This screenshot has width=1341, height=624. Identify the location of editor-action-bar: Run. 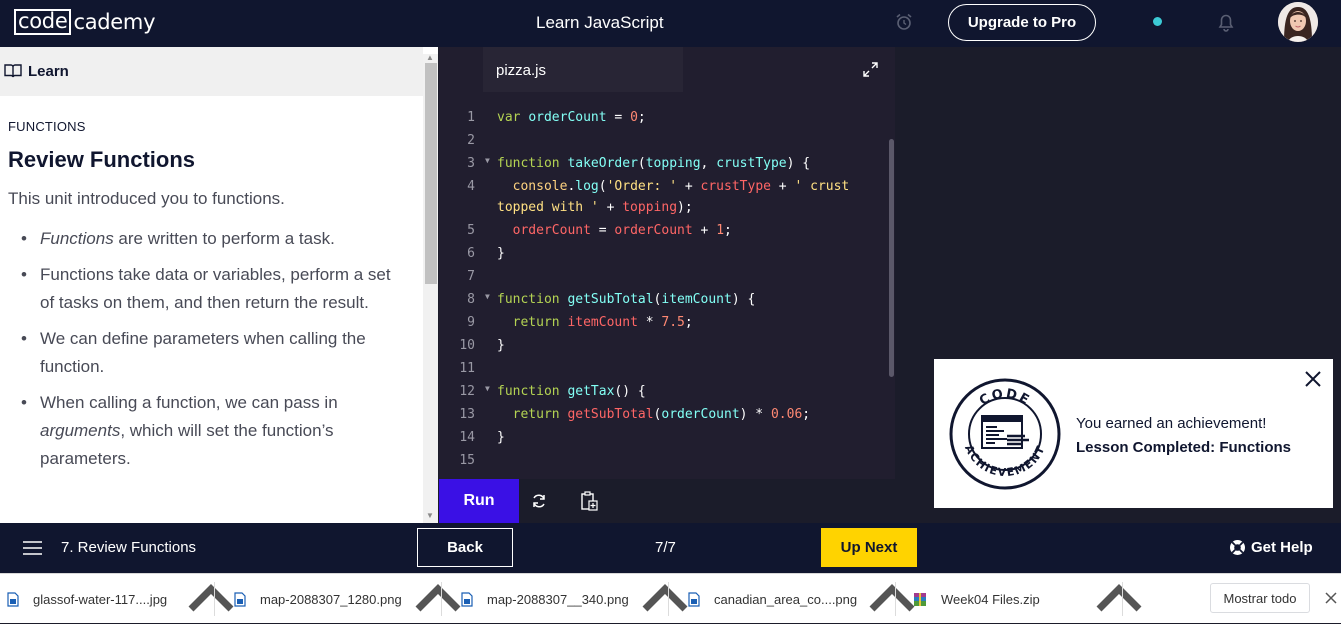
(667, 501).